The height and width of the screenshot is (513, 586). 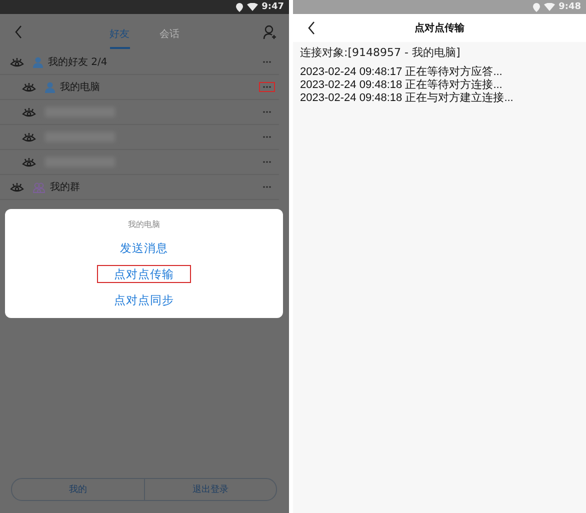 What do you see at coordinates (170, 34) in the screenshot?
I see `tab: 会话` at bounding box center [170, 34].